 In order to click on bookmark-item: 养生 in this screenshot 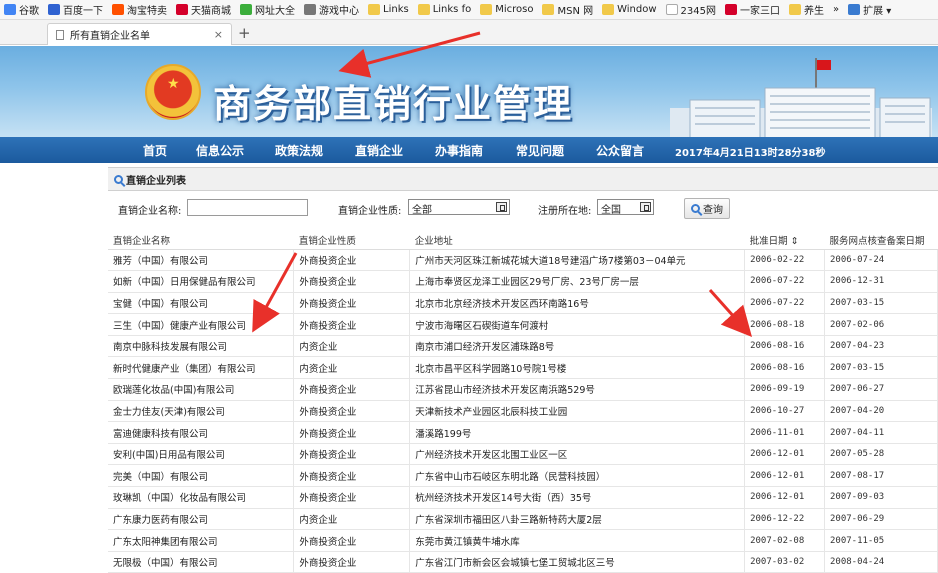, I will do `click(806, 9)`.